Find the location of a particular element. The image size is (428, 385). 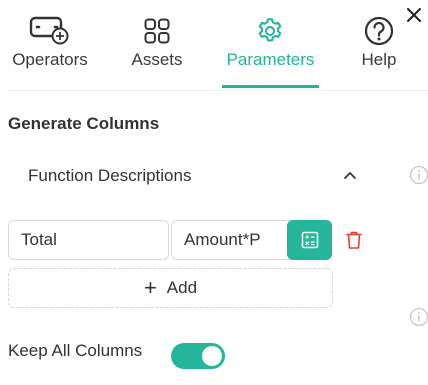

expression-editor-button is located at coordinates (309, 240).